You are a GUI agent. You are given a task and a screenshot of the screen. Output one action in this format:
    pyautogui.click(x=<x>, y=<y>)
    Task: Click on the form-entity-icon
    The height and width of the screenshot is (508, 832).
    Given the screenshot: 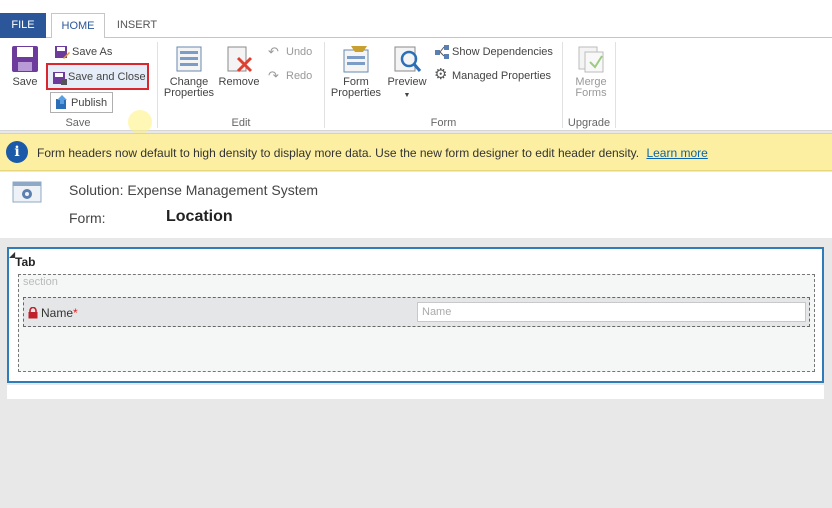 What is the action you would take?
    pyautogui.click(x=27, y=192)
    